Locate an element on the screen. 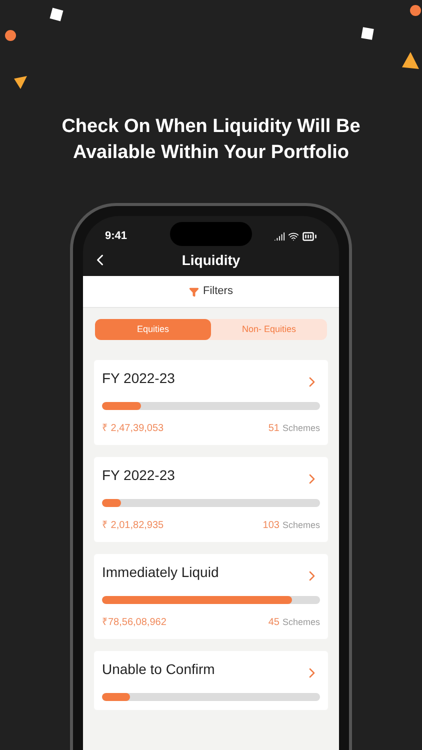  scheme-count: 45 is located at coordinates (274, 623).